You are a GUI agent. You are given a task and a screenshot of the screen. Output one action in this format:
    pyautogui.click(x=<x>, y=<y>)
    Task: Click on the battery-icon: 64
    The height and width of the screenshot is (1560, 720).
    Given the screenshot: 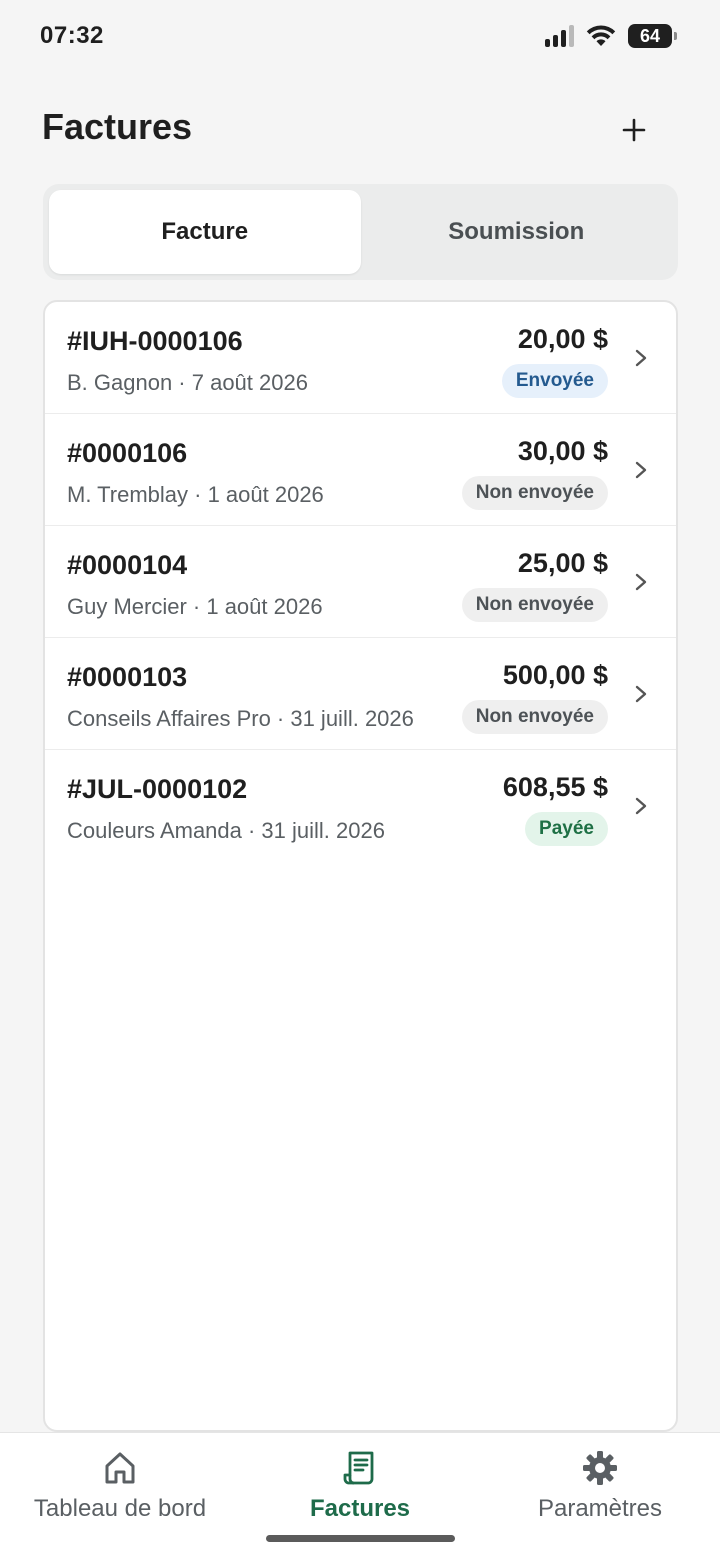 What is the action you would take?
    pyautogui.click(x=652, y=36)
    